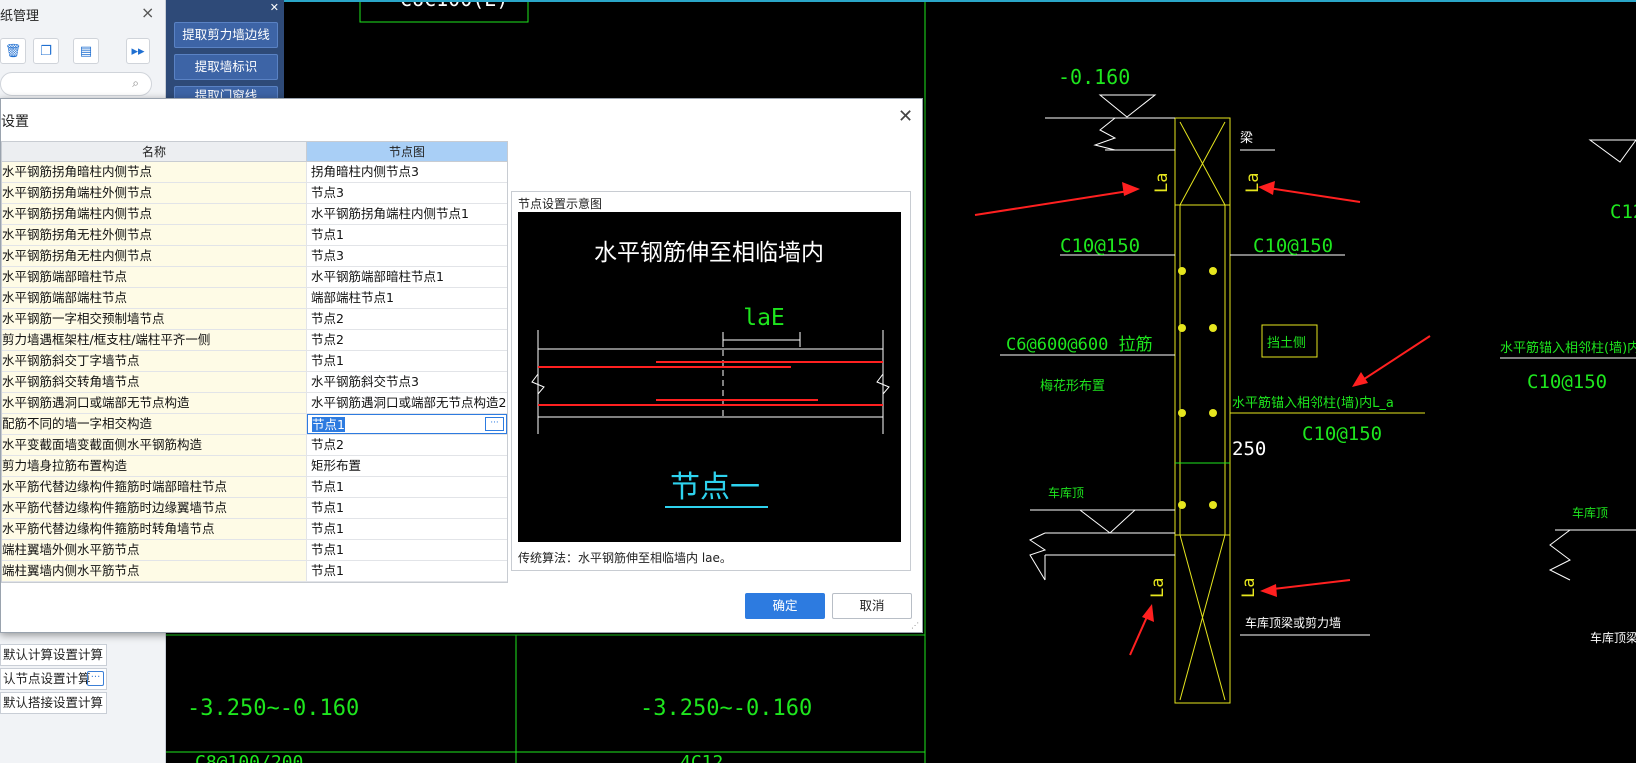 The height and width of the screenshot is (763, 1636). I want to click on cad-ding-right: 车库顶, so click(1590, 512).